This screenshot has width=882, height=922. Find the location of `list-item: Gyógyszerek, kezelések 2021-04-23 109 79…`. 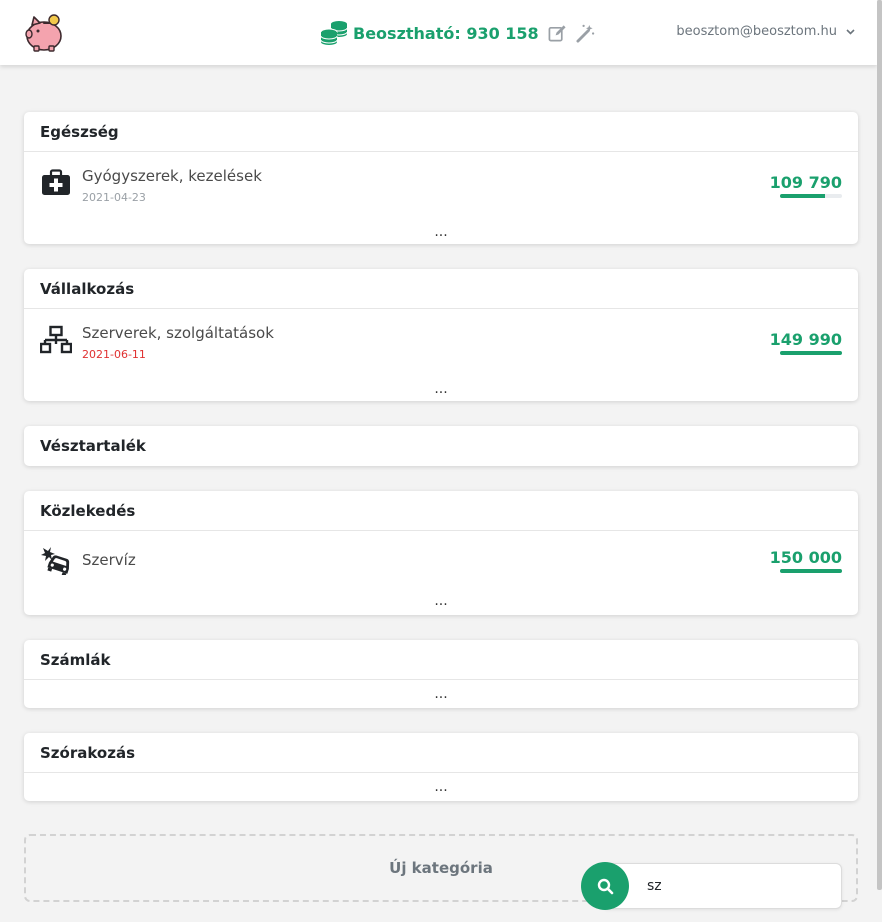

list-item: Gyógyszerek, kezelések 2021-04-23 109 79… is located at coordinates (441, 185).